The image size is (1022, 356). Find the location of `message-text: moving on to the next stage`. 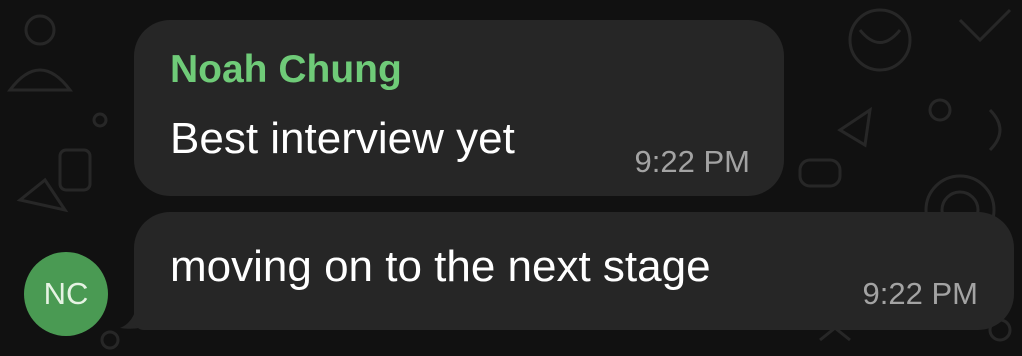

message-text: moving on to the next stage is located at coordinates (440, 266).